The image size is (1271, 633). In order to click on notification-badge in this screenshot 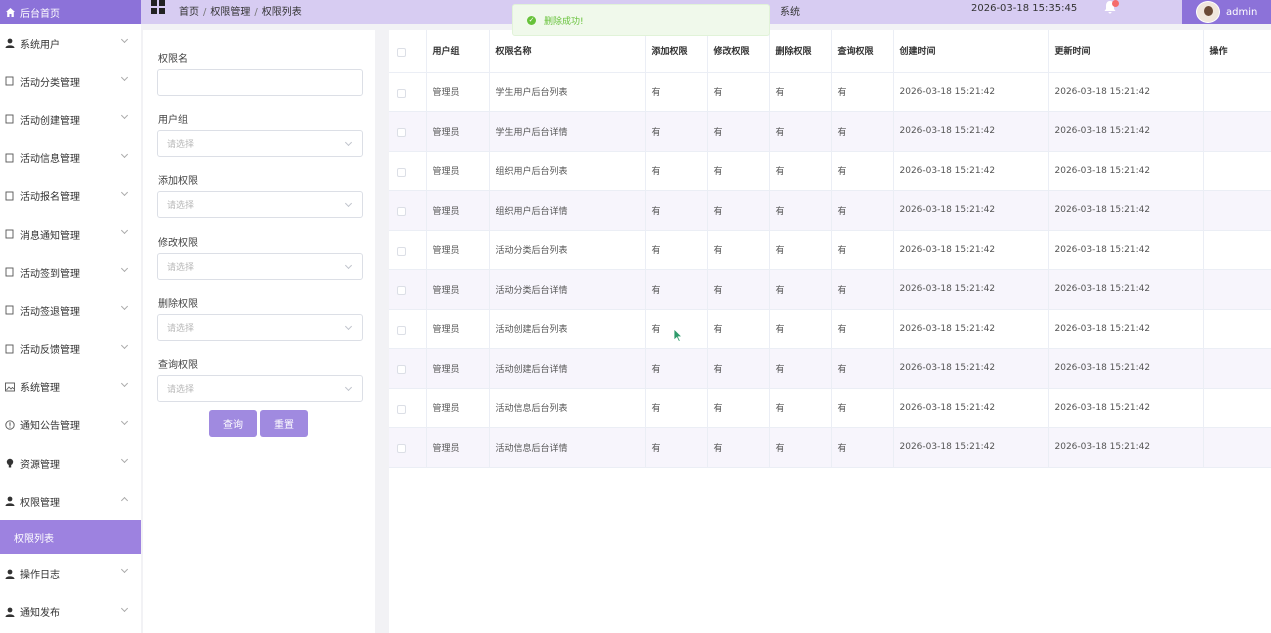, I will do `click(1115, 3)`.